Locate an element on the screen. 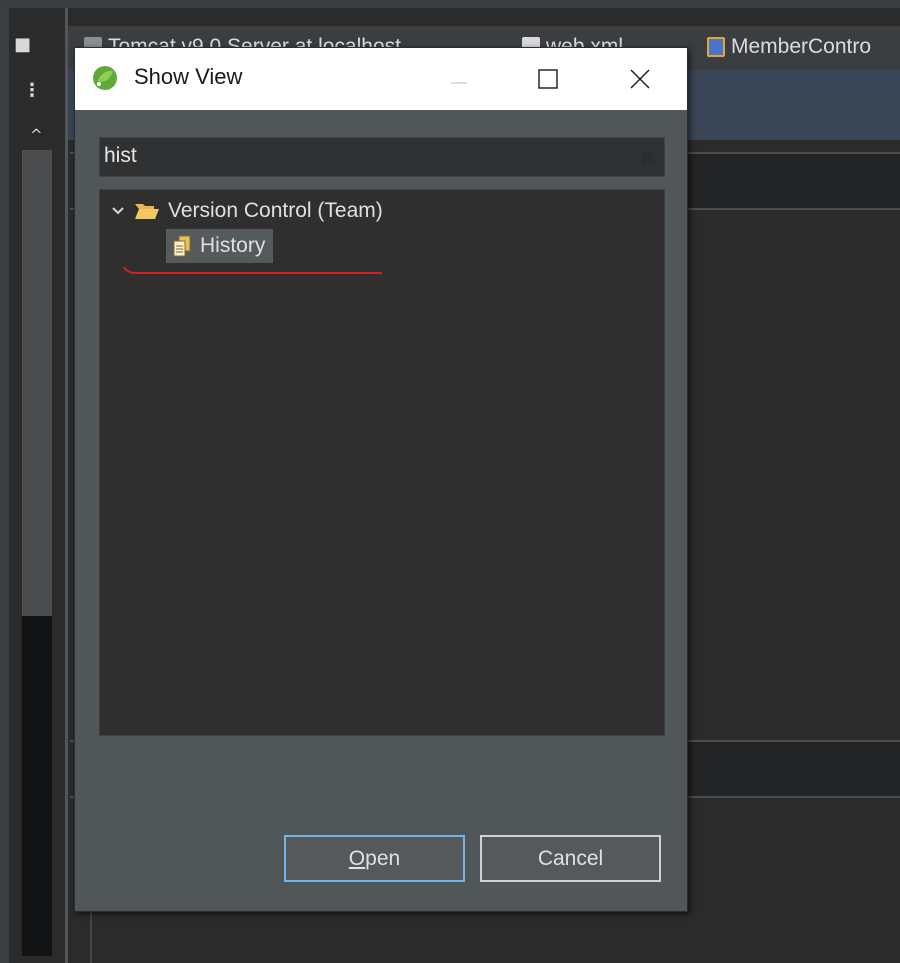  maximize-button is located at coordinates (548, 79).